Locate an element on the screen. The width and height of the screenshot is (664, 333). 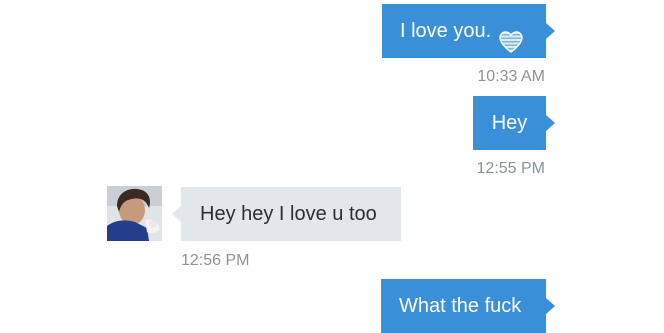
message-text: What the fuck is located at coordinates (460, 306).